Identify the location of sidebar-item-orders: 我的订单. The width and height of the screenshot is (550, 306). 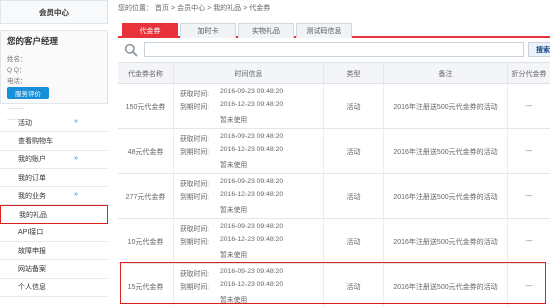
(54, 178).